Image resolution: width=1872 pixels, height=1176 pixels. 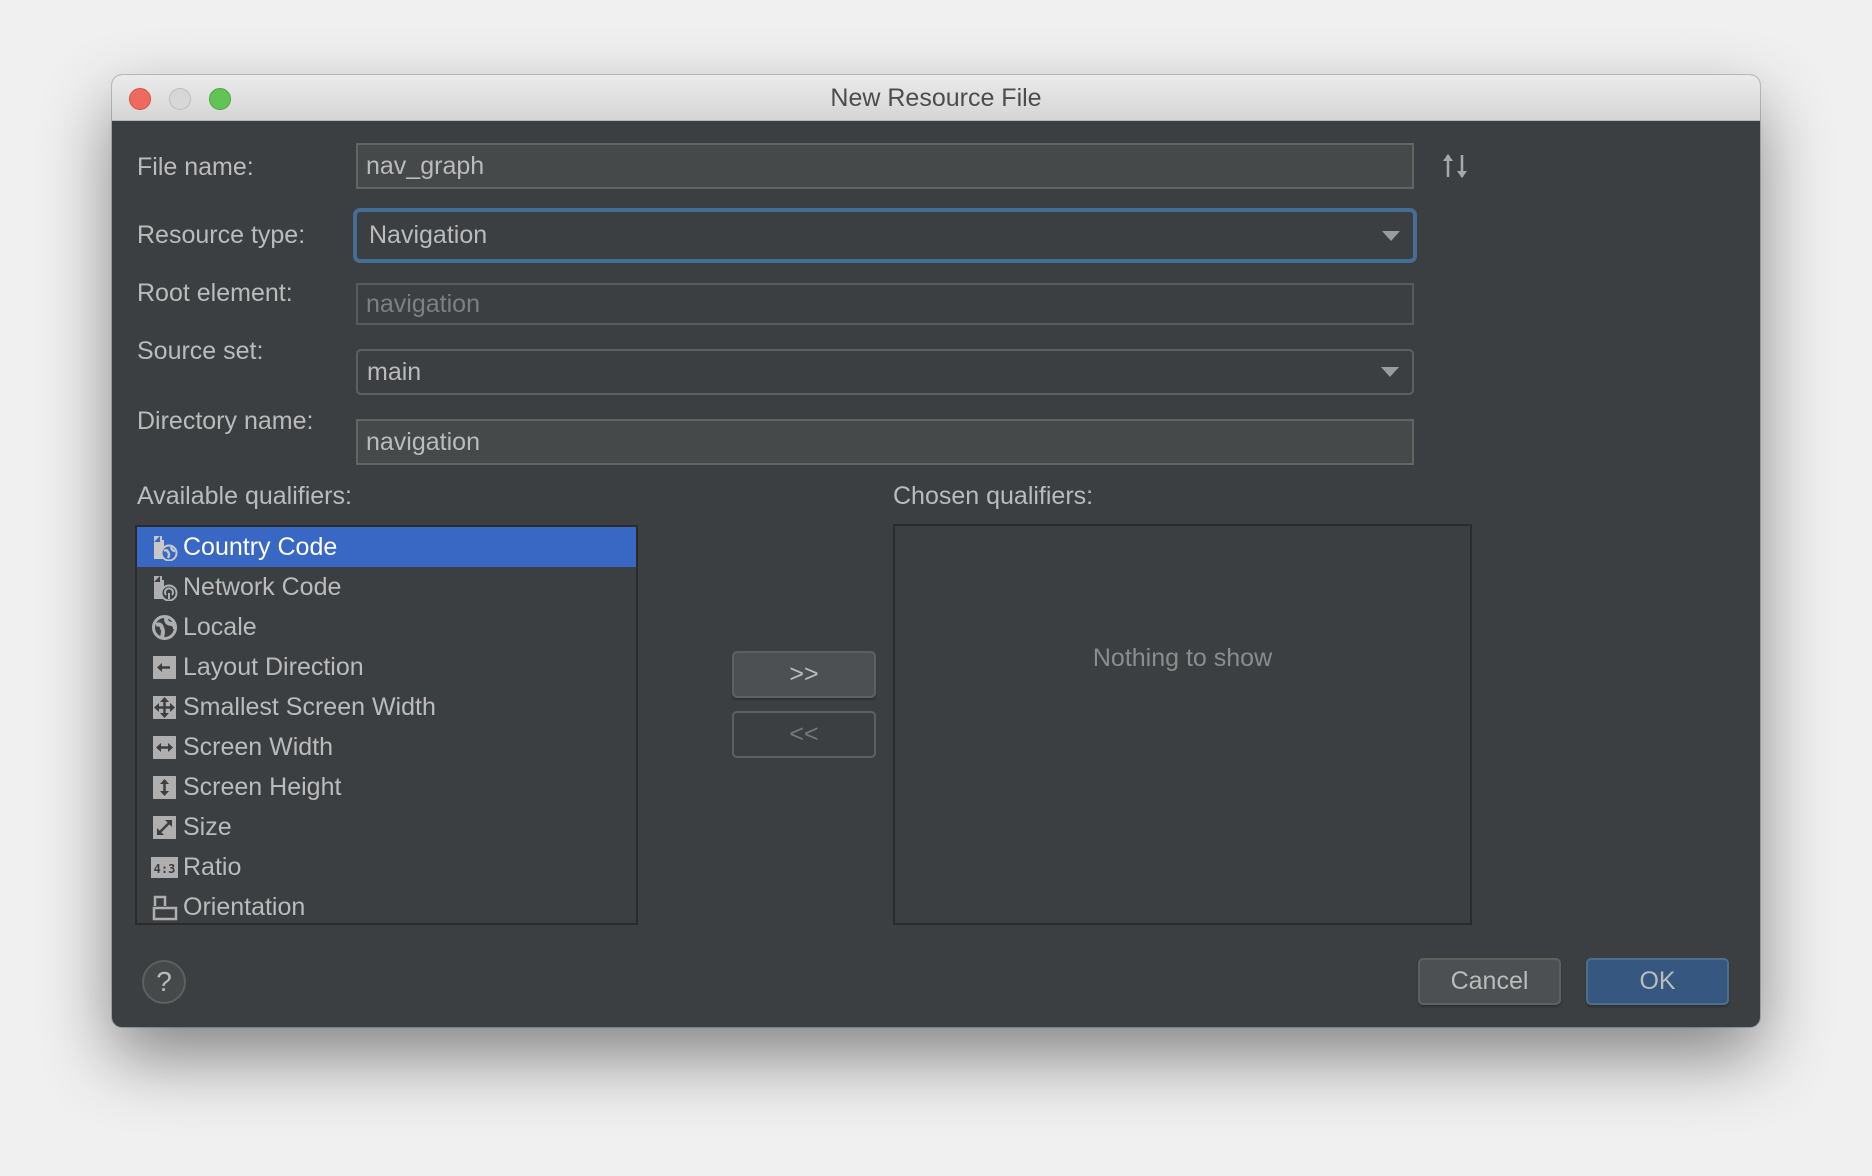 I want to click on list-item-ratio: 4:3 Ratio, so click(x=386, y=867).